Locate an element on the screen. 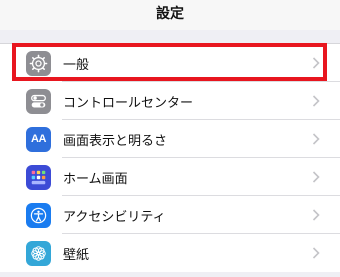  settings-row-label: アクセシビリティ is located at coordinates (114, 217).